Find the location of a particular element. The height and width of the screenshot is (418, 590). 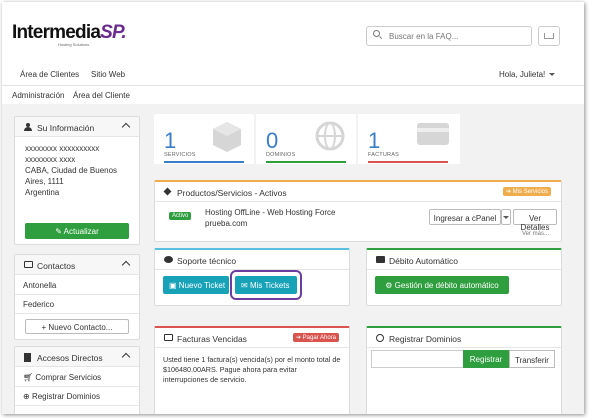

support-panel-title: Soporte técnico is located at coordinates (207, 261).